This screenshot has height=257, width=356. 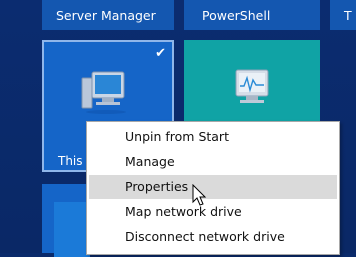 I want to click on menu-item-properties: Properties, so click(x=213, y=187).